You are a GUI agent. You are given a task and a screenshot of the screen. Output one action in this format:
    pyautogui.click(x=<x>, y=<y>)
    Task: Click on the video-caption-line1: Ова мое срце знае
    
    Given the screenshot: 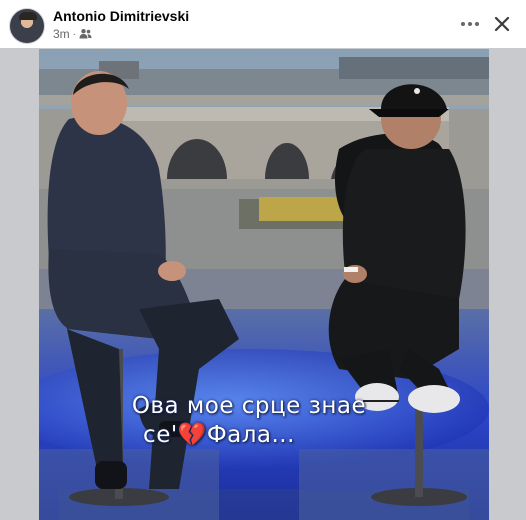 What is the action you would take?
    pyautogui.click(x=249, y=406)
    